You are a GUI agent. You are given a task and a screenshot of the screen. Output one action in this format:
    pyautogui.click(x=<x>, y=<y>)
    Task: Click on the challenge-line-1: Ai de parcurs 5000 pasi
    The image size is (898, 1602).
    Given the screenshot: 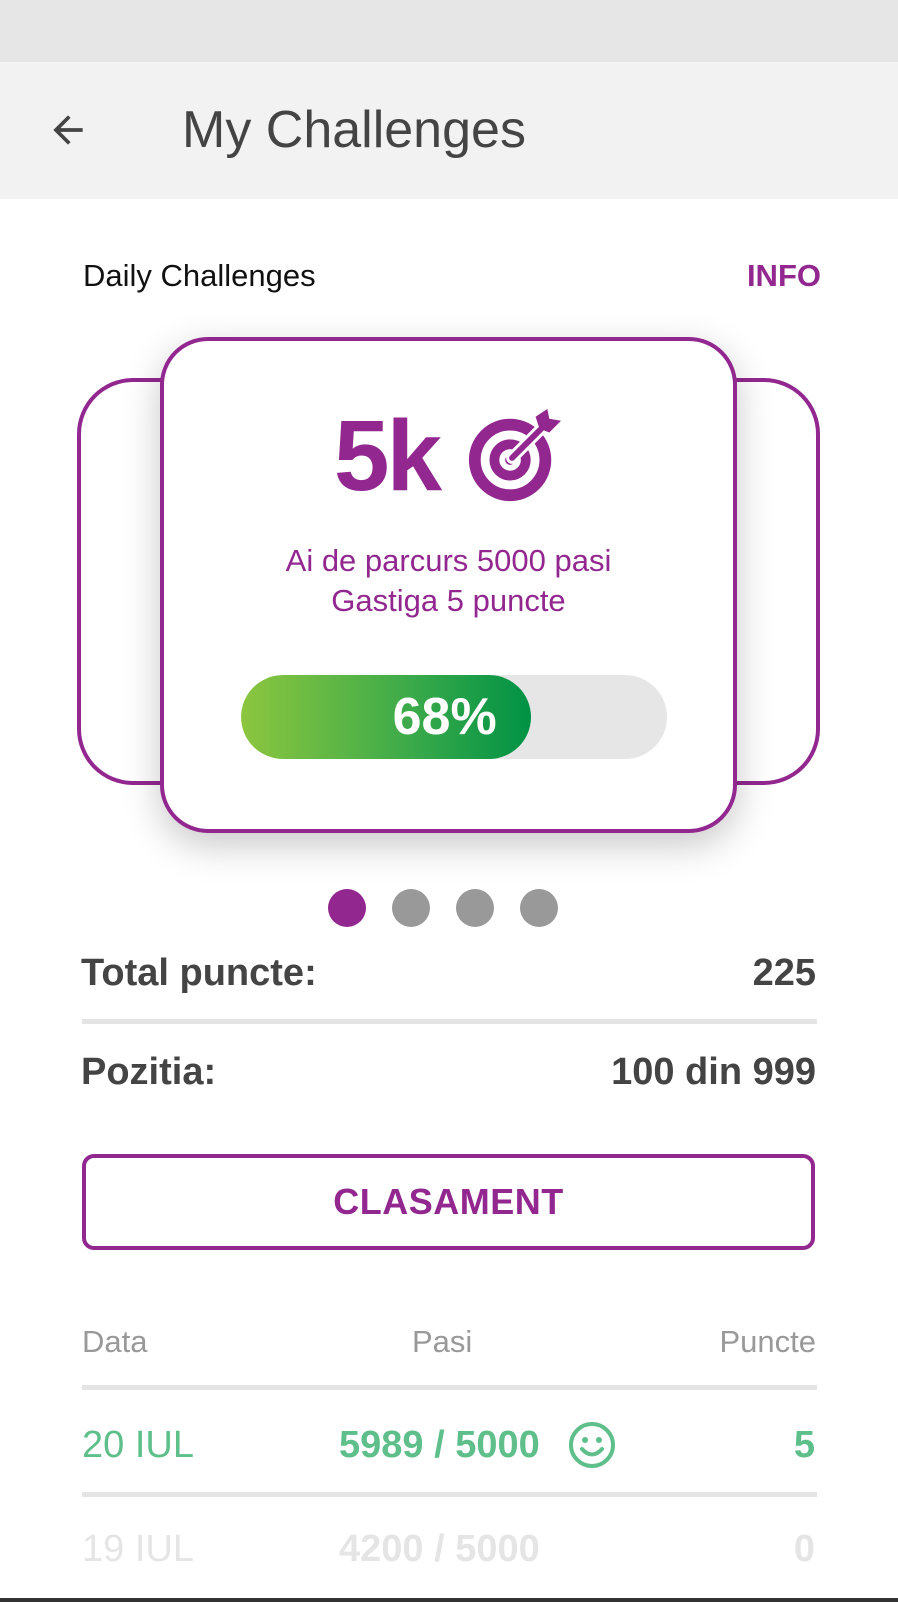 What is the action you would take?
    pyautogui.click(x=448, y=560)
    